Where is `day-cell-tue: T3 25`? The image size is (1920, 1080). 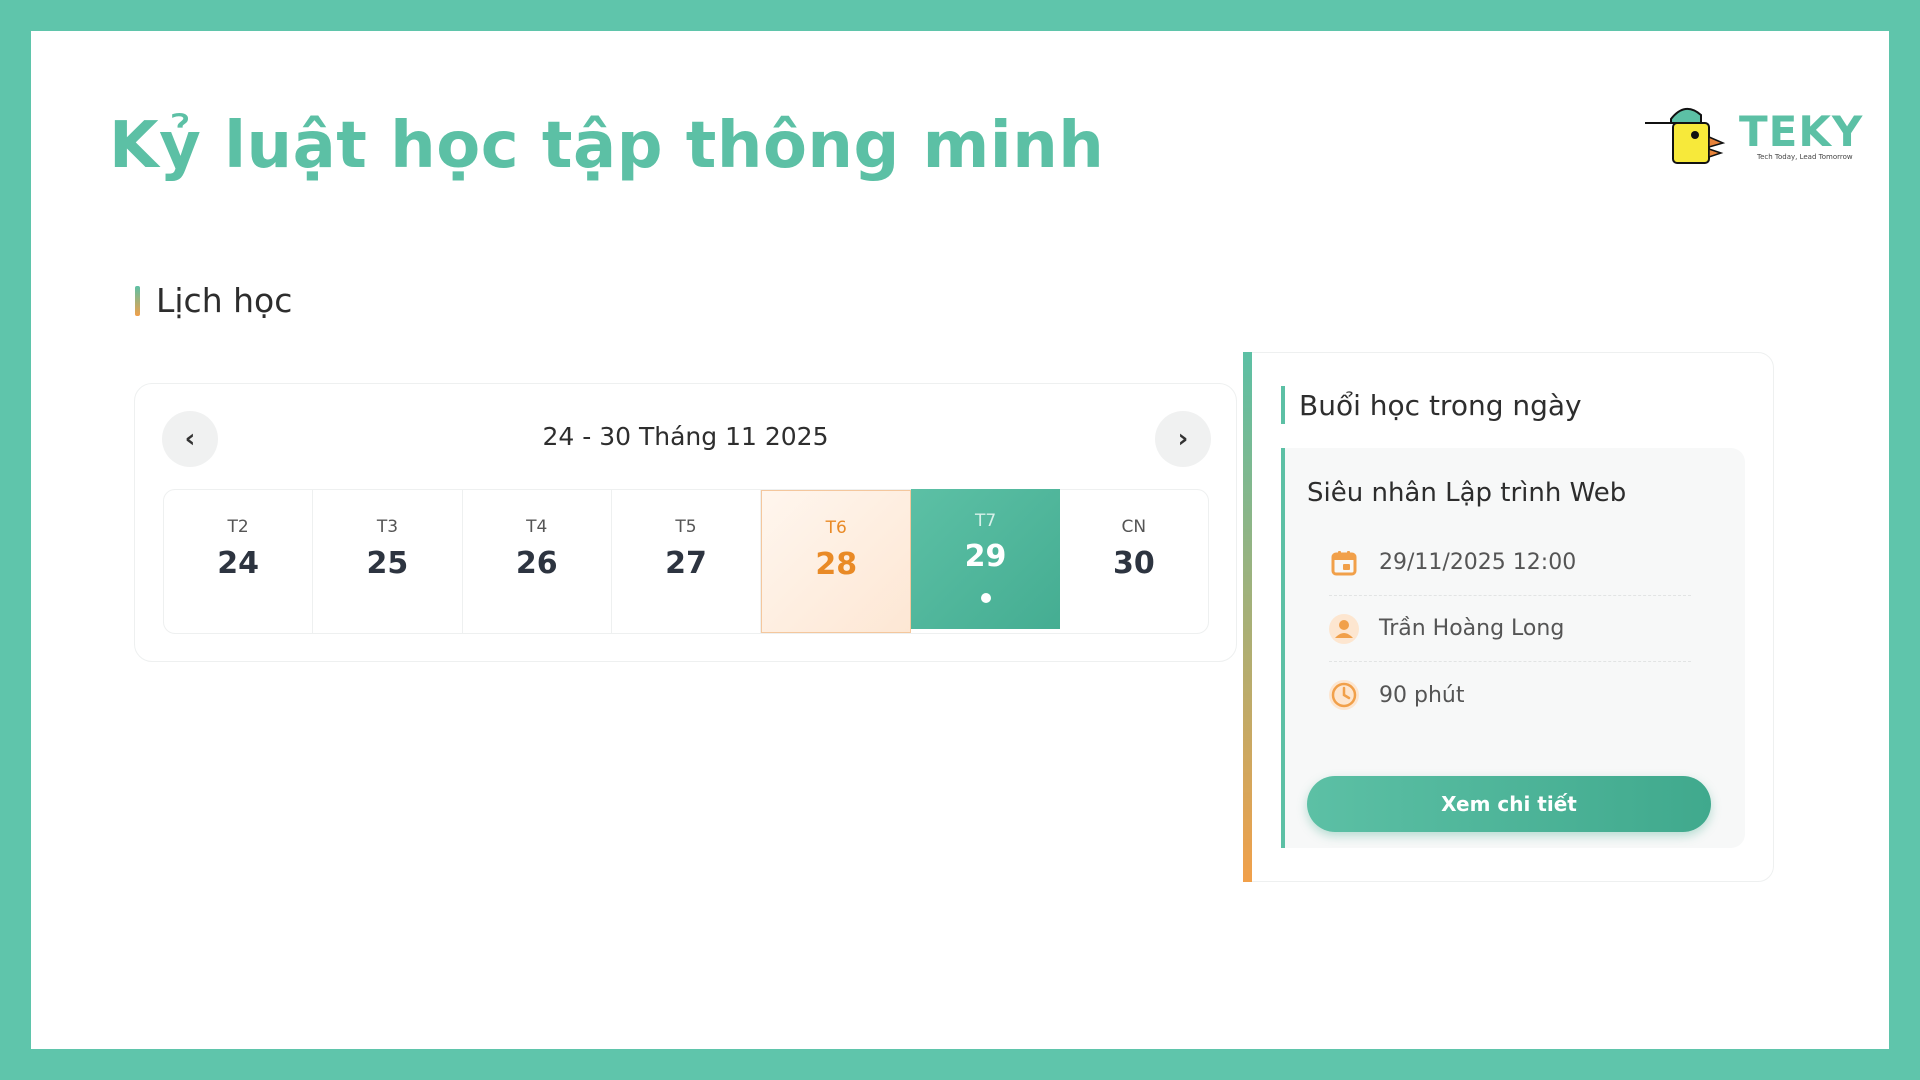 day-cell-tue: T3 25 is located at coordinates (388, 561).